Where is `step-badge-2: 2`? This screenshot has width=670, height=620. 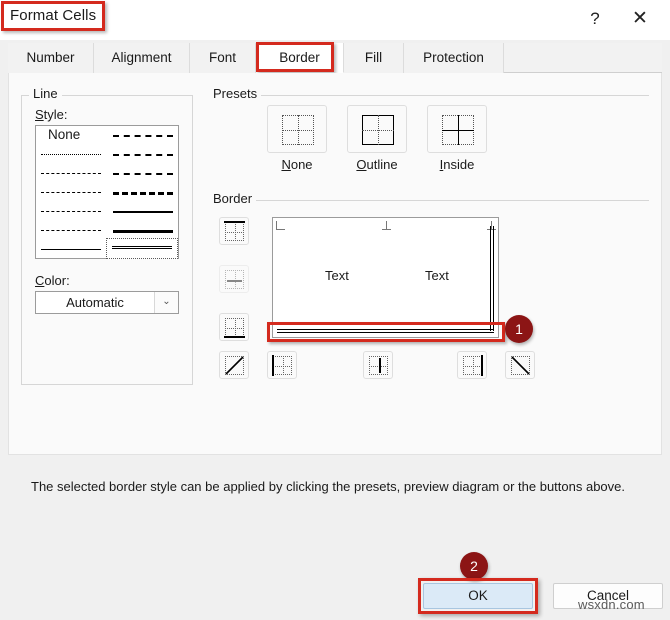 step-badge-2: 2 is located at coordinates (474, 566).